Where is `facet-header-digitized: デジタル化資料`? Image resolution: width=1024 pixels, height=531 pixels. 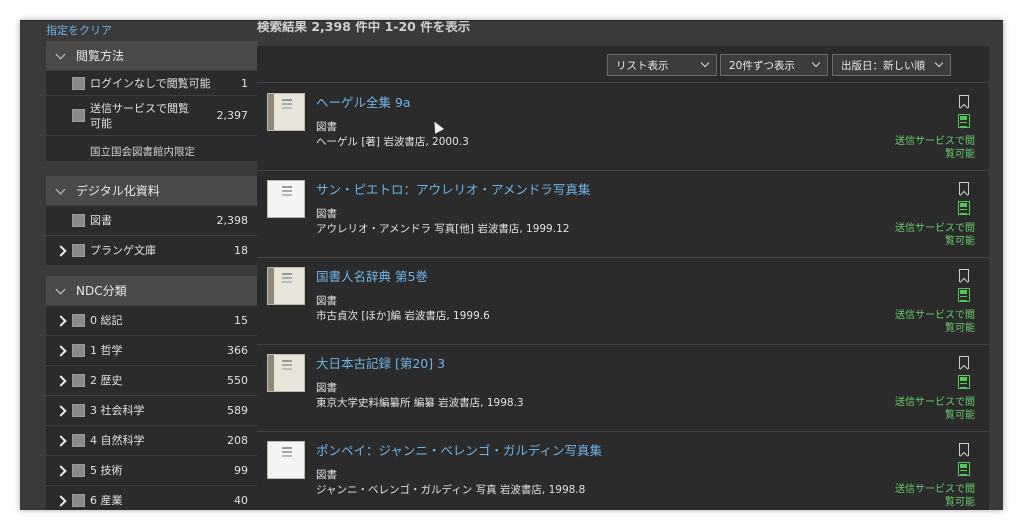 facet-header-digitized: デジタル化資料 is located at coordinates (152, 190).